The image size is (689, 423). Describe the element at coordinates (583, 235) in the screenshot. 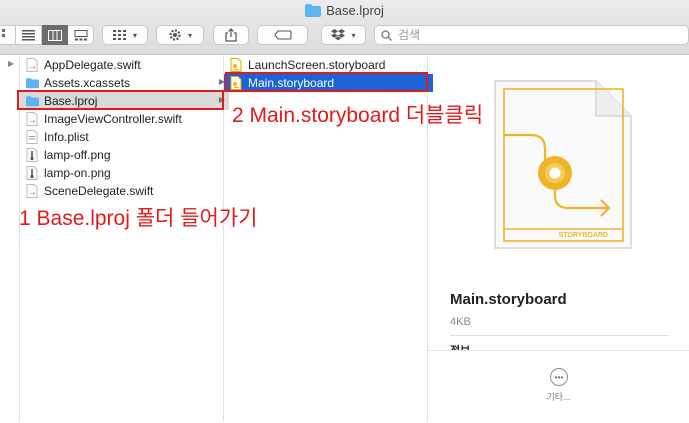

I see `document-type-label: STORYBOARD` at that location.